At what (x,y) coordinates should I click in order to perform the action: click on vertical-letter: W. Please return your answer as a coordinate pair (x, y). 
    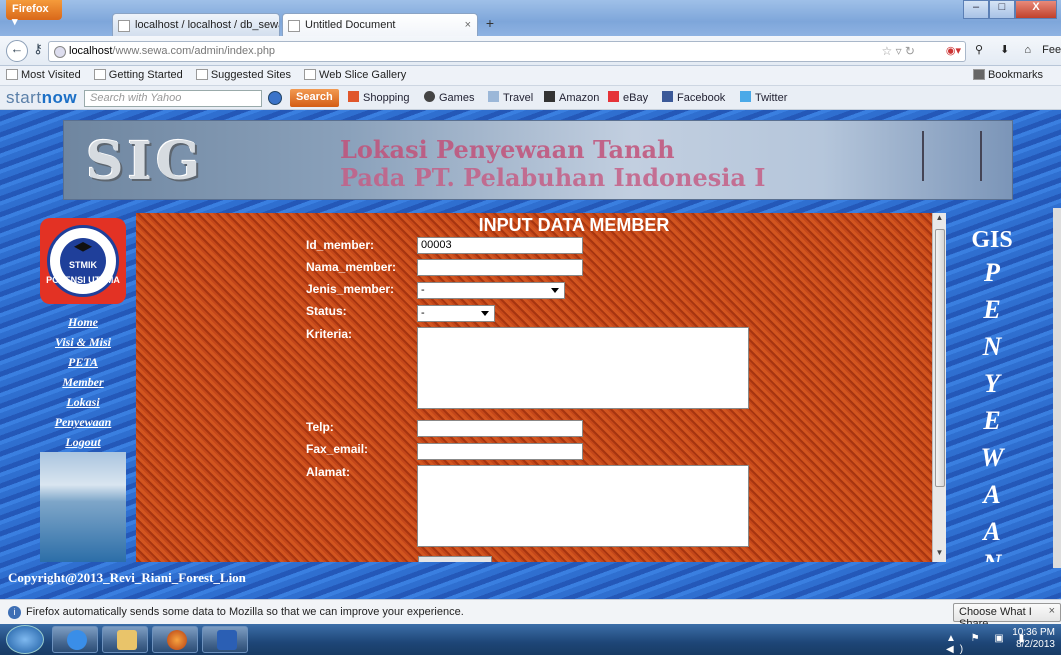
    Looking at the image, I should click on (992, 457).